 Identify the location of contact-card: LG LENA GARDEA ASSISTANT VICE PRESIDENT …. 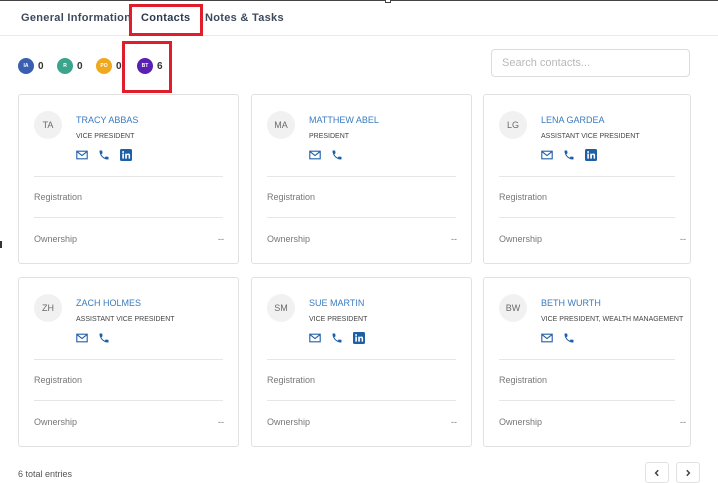
(587, 179).